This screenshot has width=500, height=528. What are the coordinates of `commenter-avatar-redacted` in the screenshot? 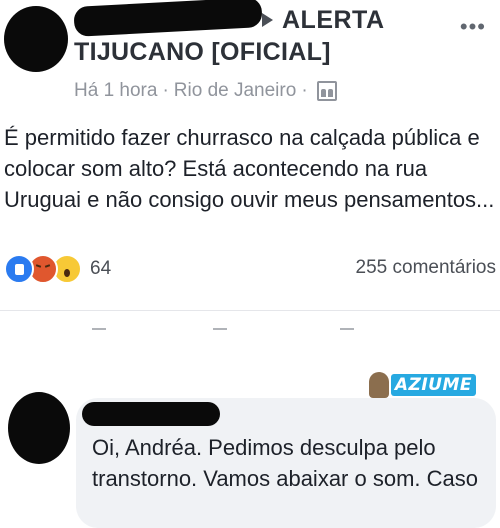 It's located at (39, 428).